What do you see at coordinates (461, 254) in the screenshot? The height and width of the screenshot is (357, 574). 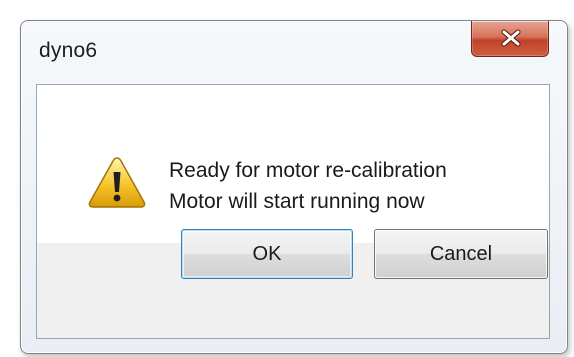 I see `cancel-button: Cancel` at bounding box center [461, 254].